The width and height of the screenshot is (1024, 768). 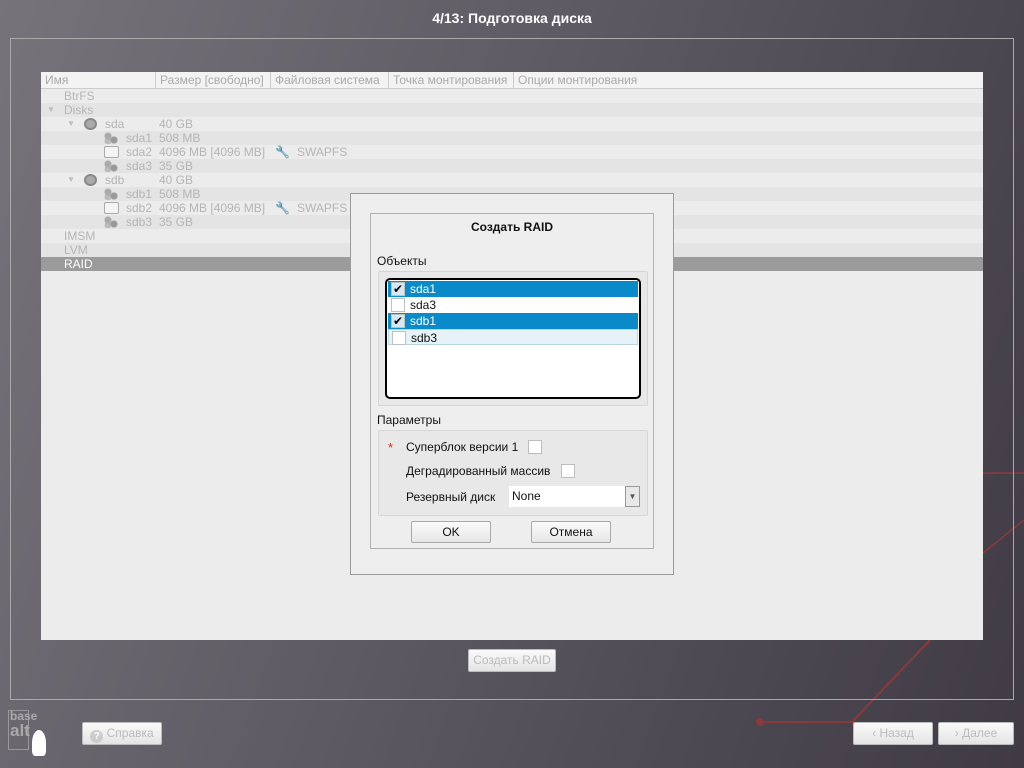 I want to click on table-row: BtrFS, so click(x=512, y=96).